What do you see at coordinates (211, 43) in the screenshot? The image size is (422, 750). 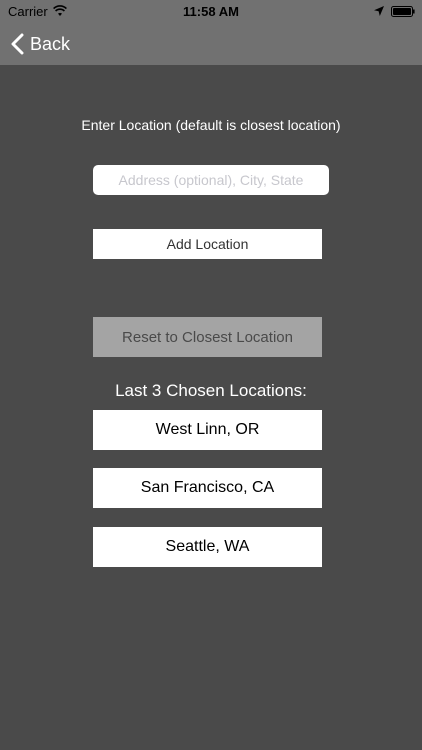 I see `navbar: Back` at bounding box center [211, 43].